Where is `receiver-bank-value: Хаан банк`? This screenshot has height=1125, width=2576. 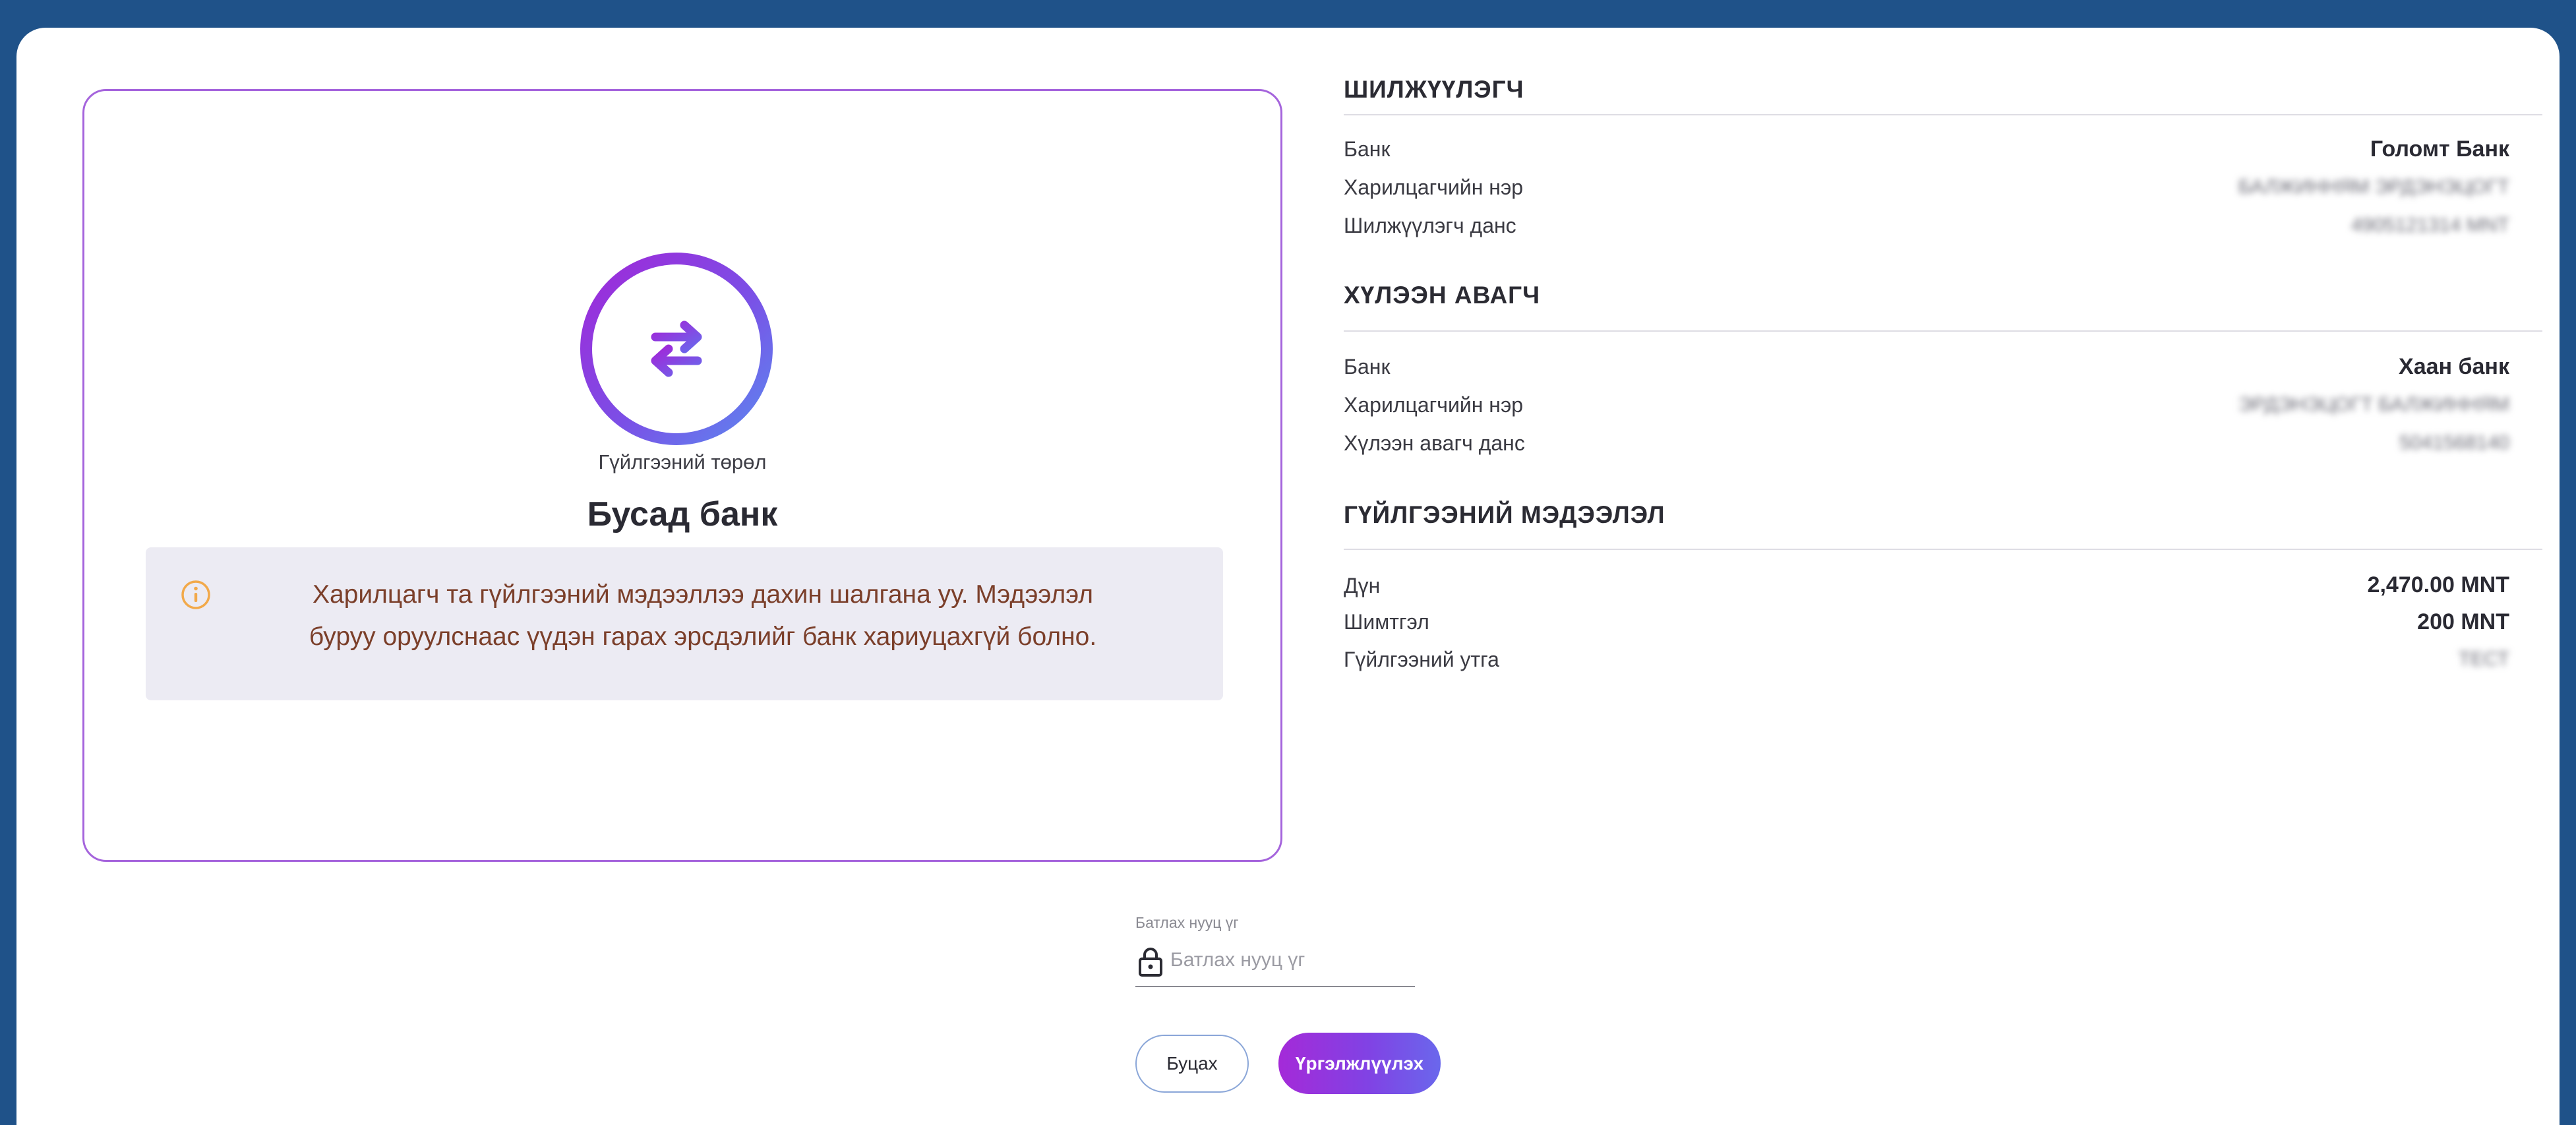
receiver-bank-value: Хаан банк is located at coordinates (2454, 367).